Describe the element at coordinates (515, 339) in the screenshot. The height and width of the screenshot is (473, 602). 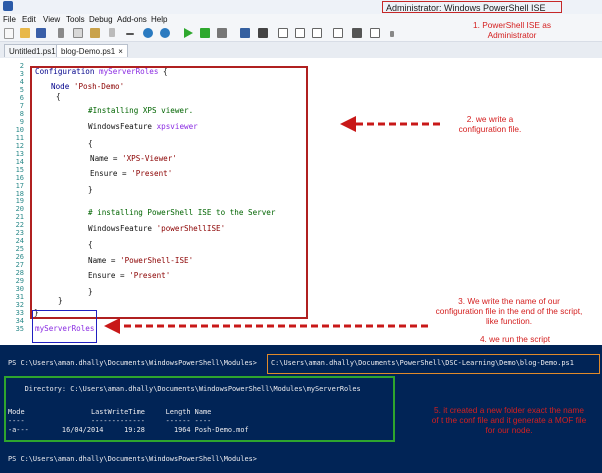
I see `note-4: 4. we run the script` at that location.